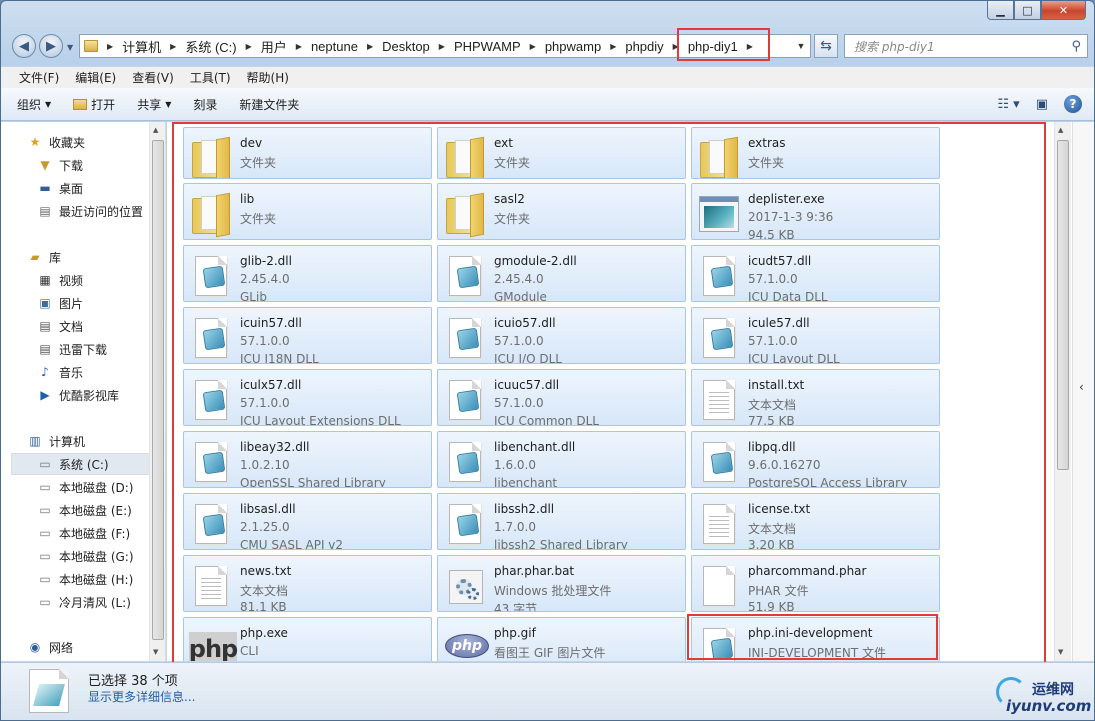 The height and width of the screenshot is (721, 1095). I want to click on breadcrumb-php-diy1: php-diy1, so click(713, 46).